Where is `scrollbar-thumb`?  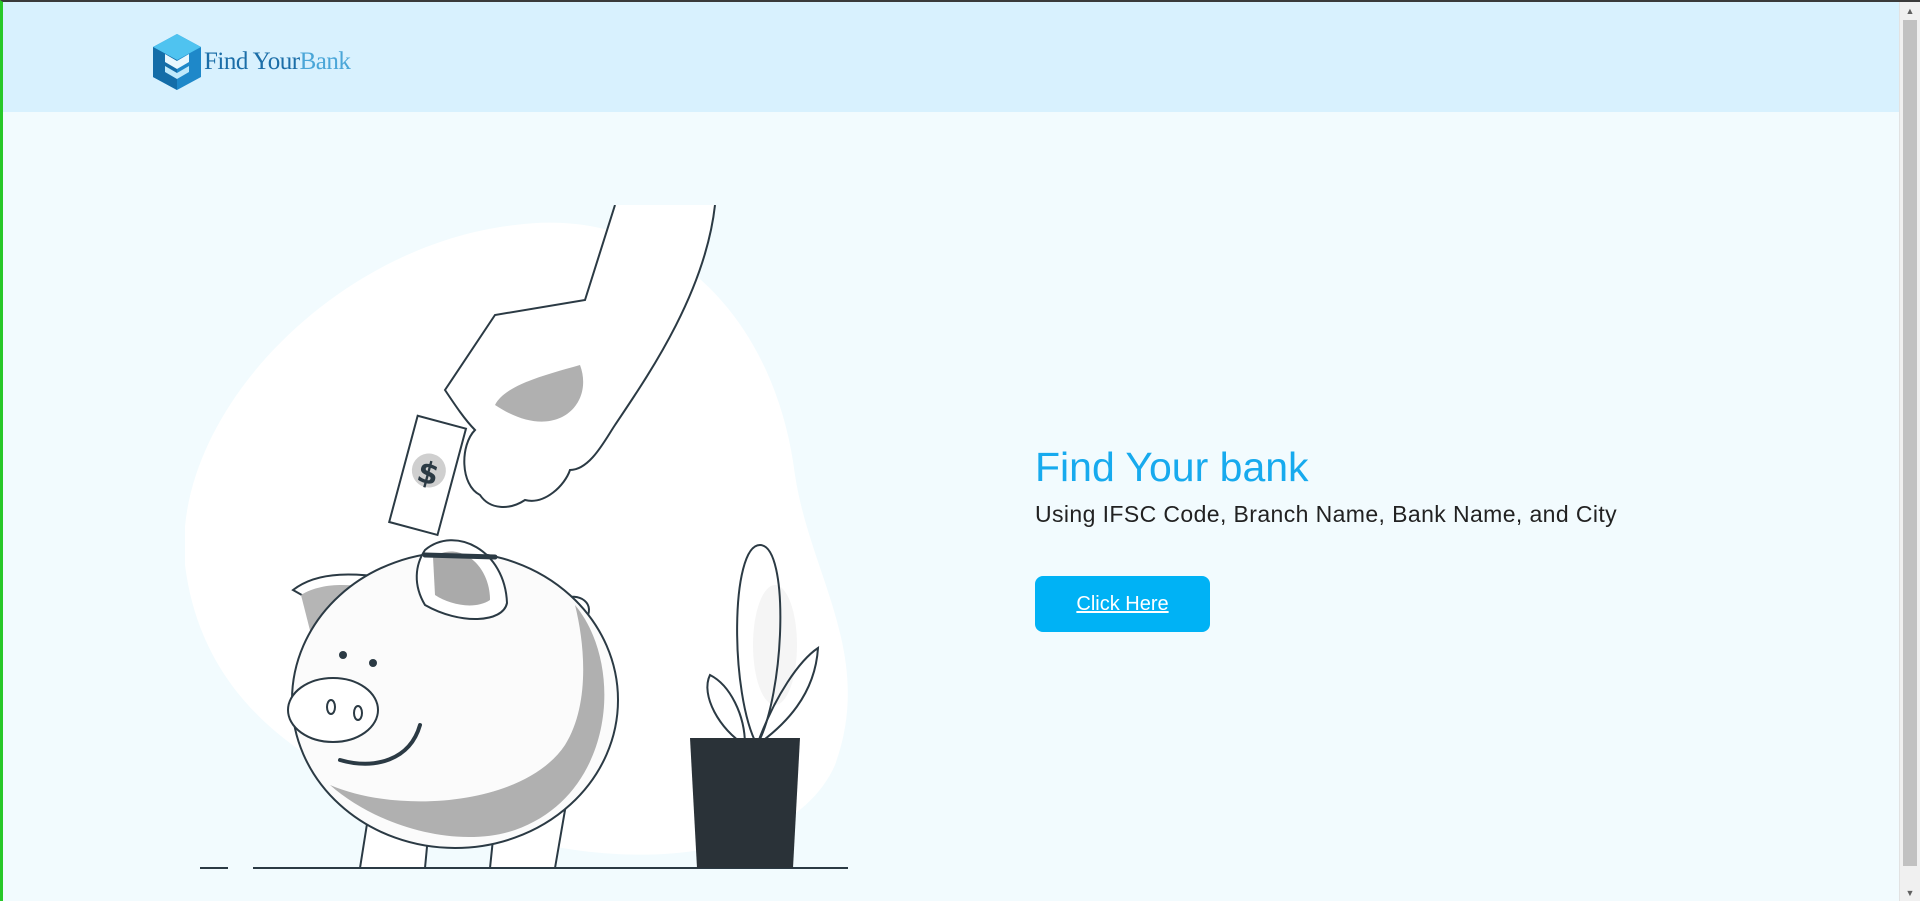
scrollbar-thumb is located at coordinates (1910, 443).